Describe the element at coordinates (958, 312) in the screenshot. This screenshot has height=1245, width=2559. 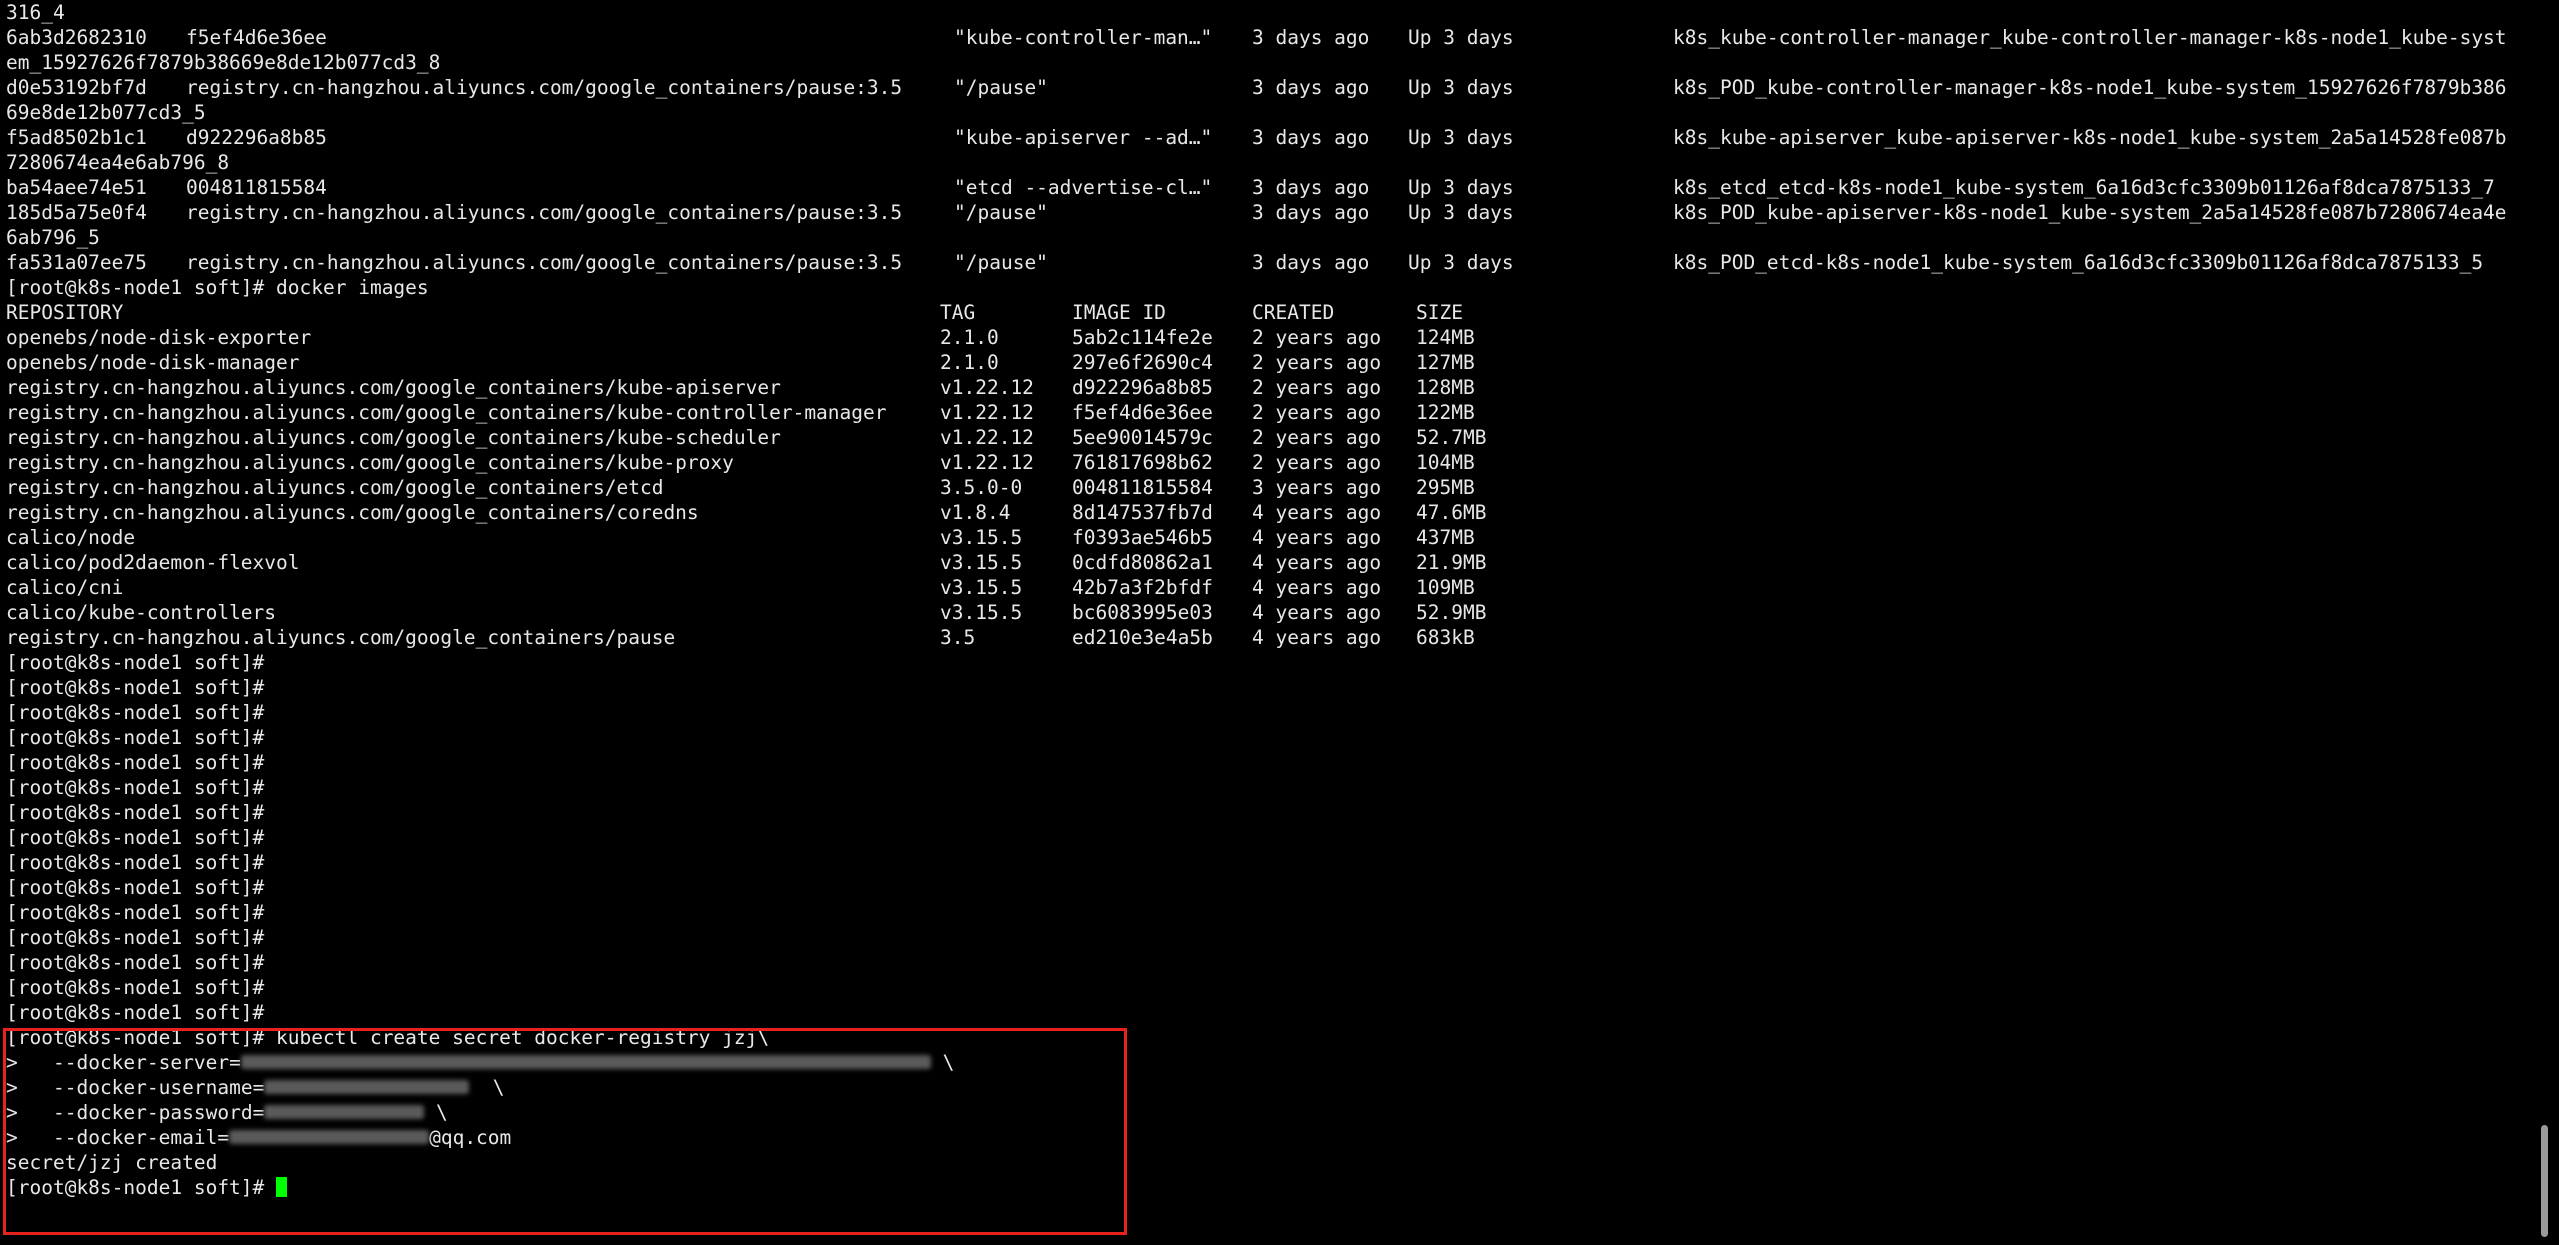
I see `column-header-tag: TAG` at that location.